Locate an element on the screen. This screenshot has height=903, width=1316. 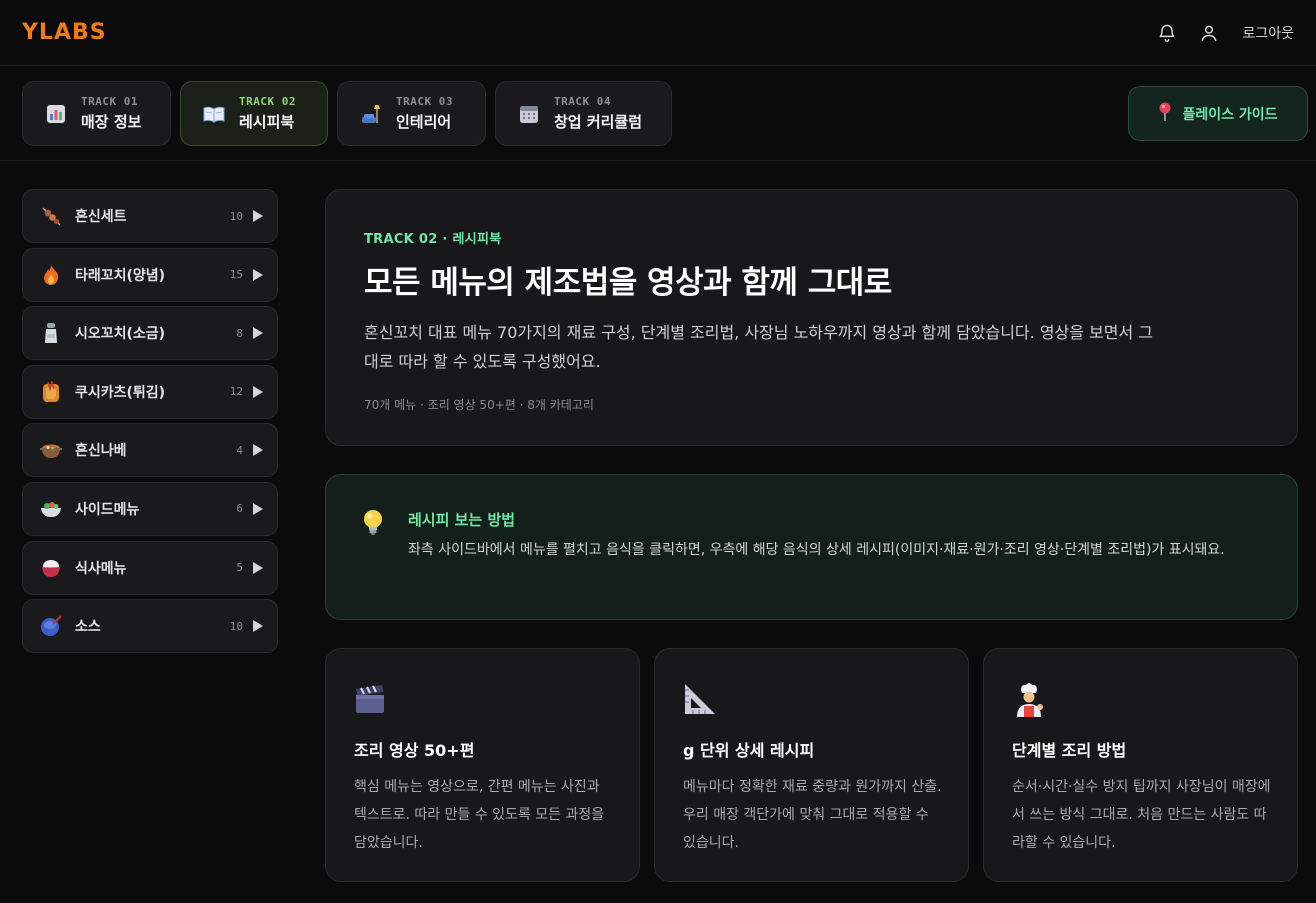
track-name: 인테리어 is located at coordinates (424, 122).